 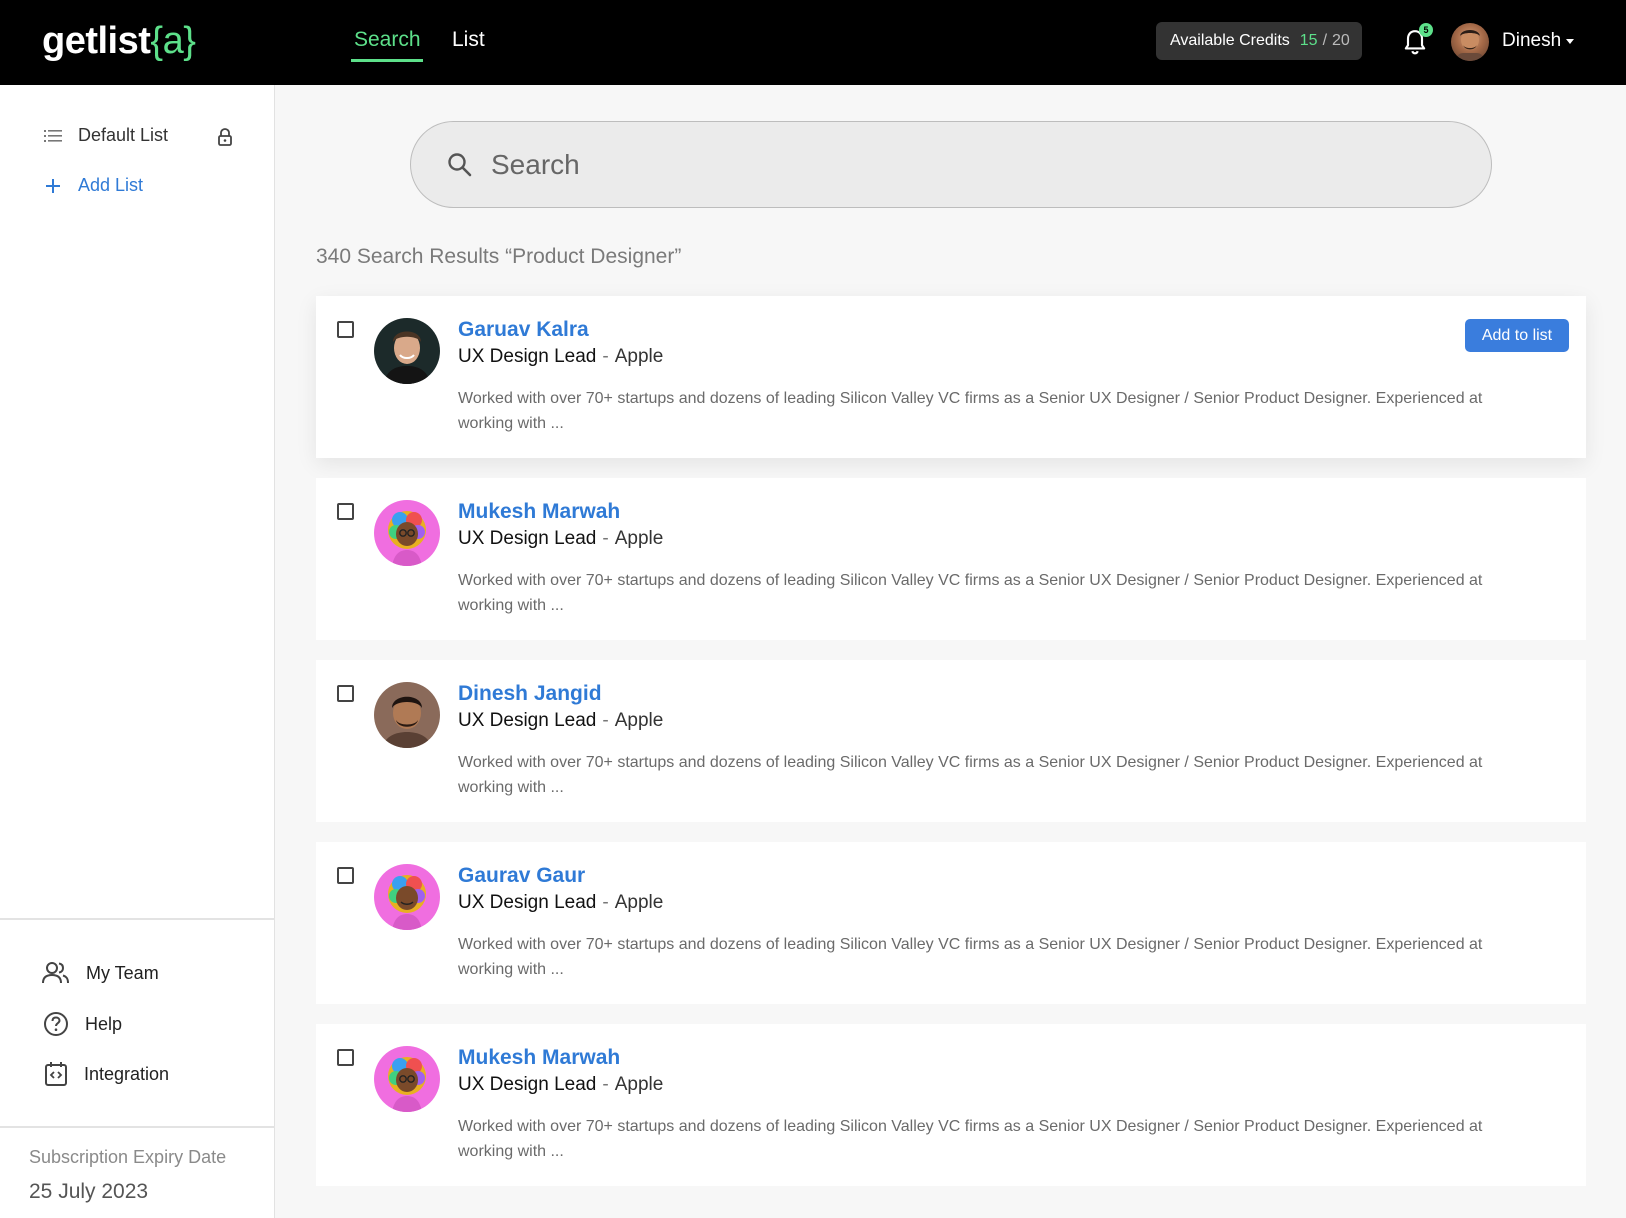 I want to click on lock-icon, so click(x=225, y=137).